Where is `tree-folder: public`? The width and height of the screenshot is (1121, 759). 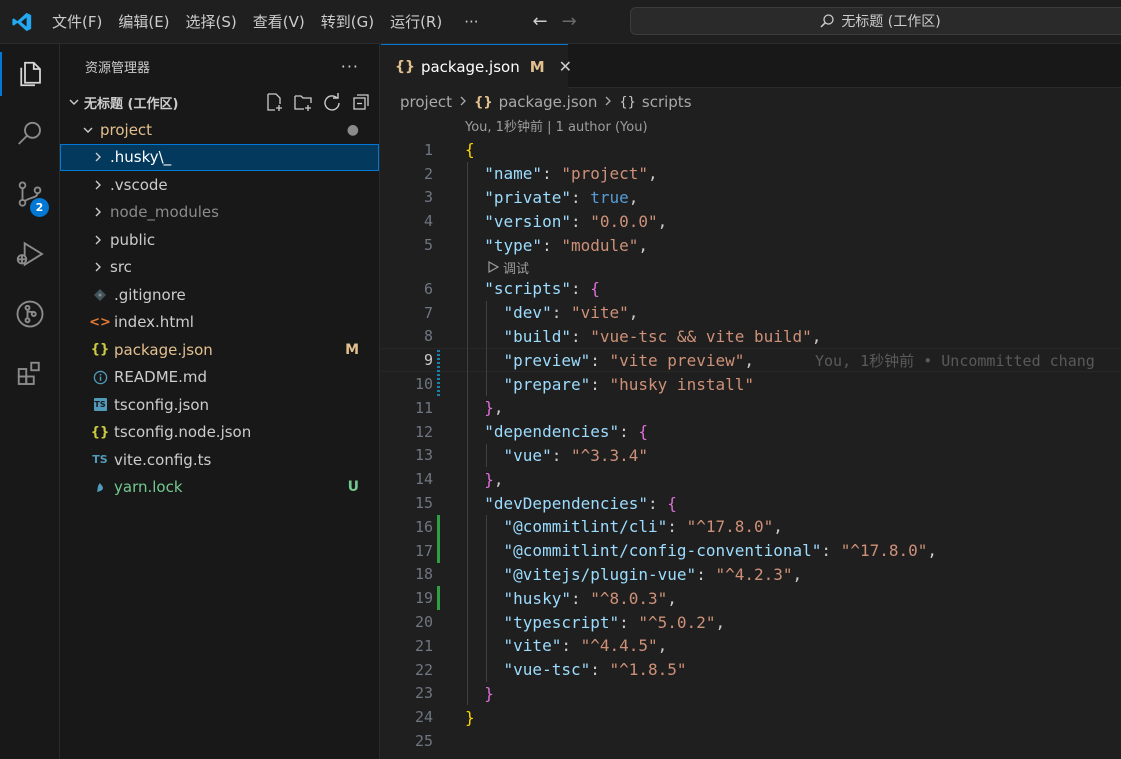
tree-folder: public is located at coordinates (219, 240).